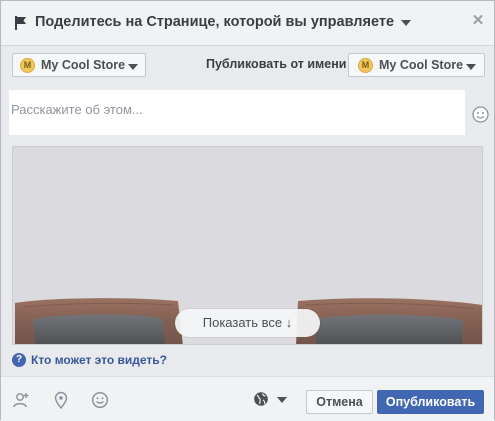  Describe the element at coordinates (99, 360) in the screenshot. I see `who-can-see-link: Кто может это видеть?` at that location.